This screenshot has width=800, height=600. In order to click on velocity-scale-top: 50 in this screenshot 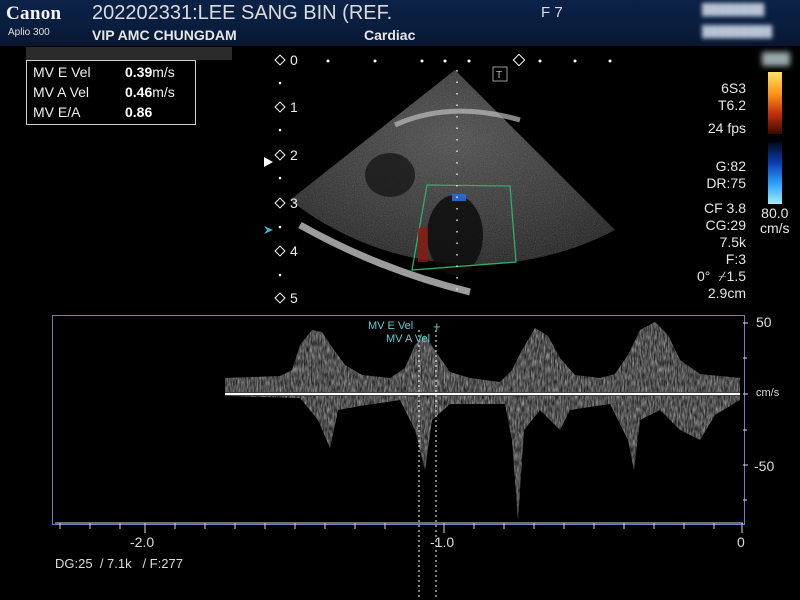, I will do `click(764, 322)`.